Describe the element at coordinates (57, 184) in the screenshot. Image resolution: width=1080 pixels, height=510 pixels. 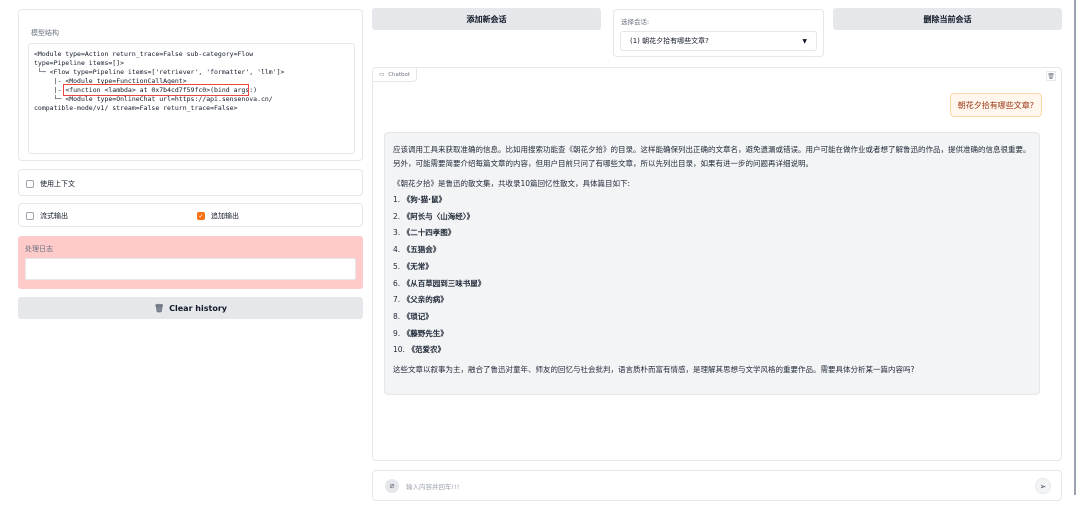
I see `use-context-label: 使用上下文` at that location.